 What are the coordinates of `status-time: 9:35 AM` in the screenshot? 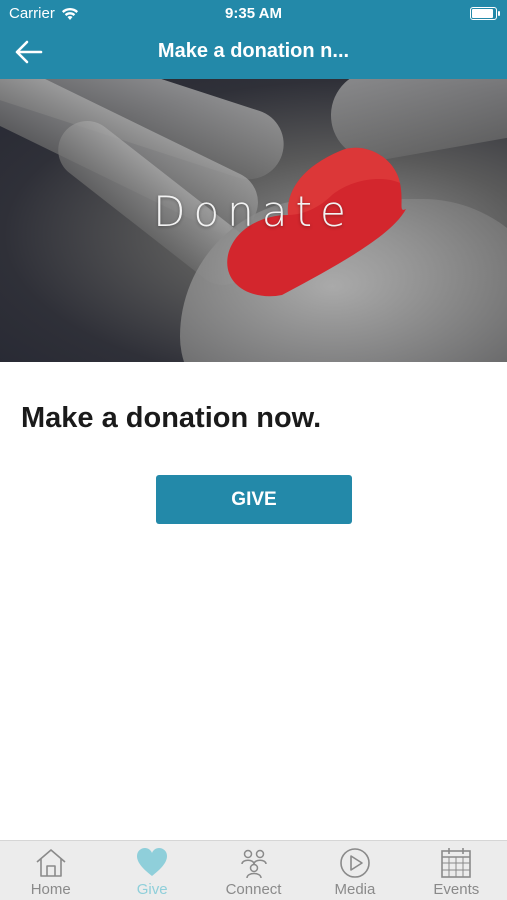 It's located at (253, 13).